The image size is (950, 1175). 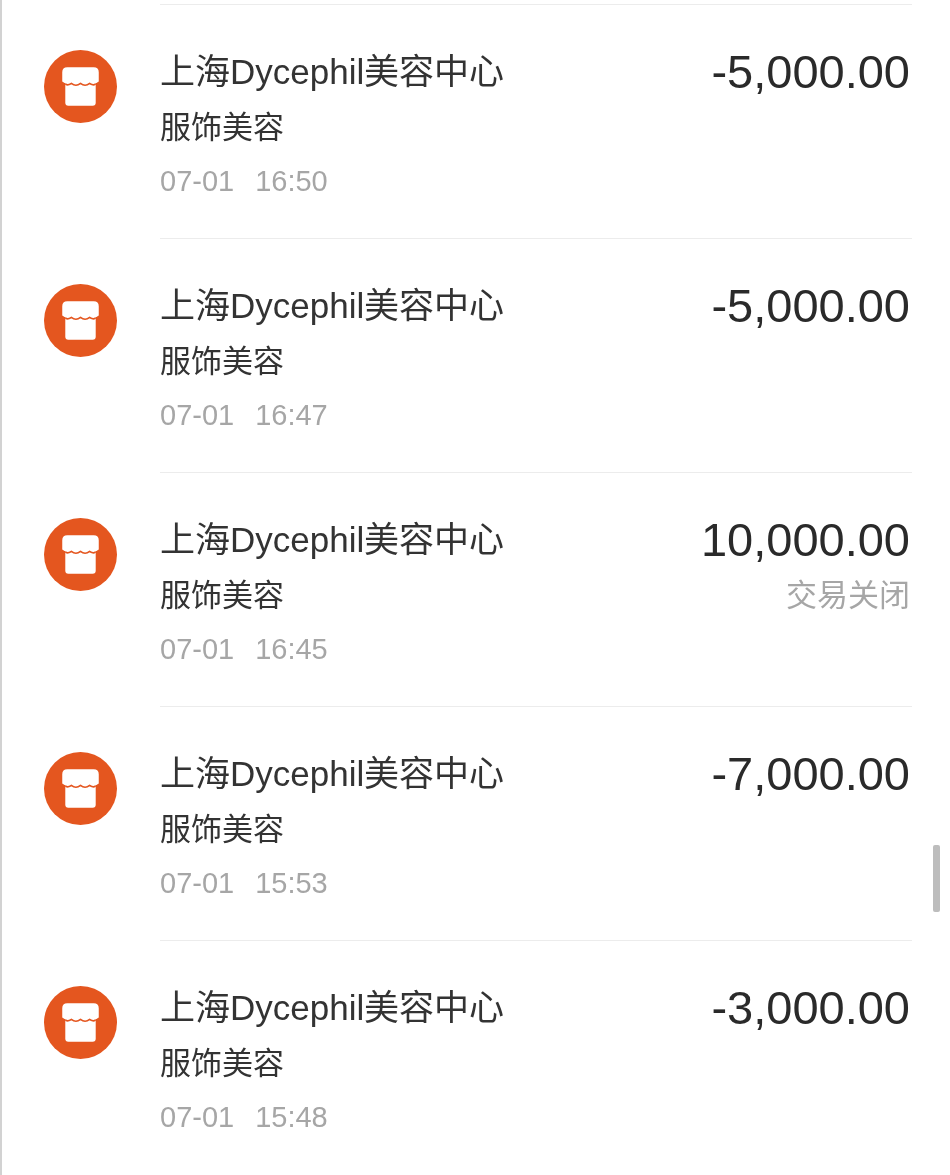 I want to click on transaction-time: 15:53, so click(x=291, y=883).